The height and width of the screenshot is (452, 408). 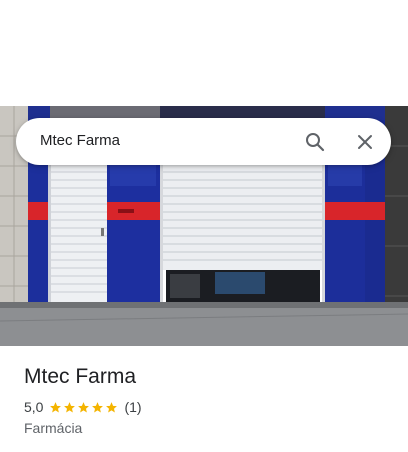 I want to click on review-count: (1), so click(x=132, y=407).